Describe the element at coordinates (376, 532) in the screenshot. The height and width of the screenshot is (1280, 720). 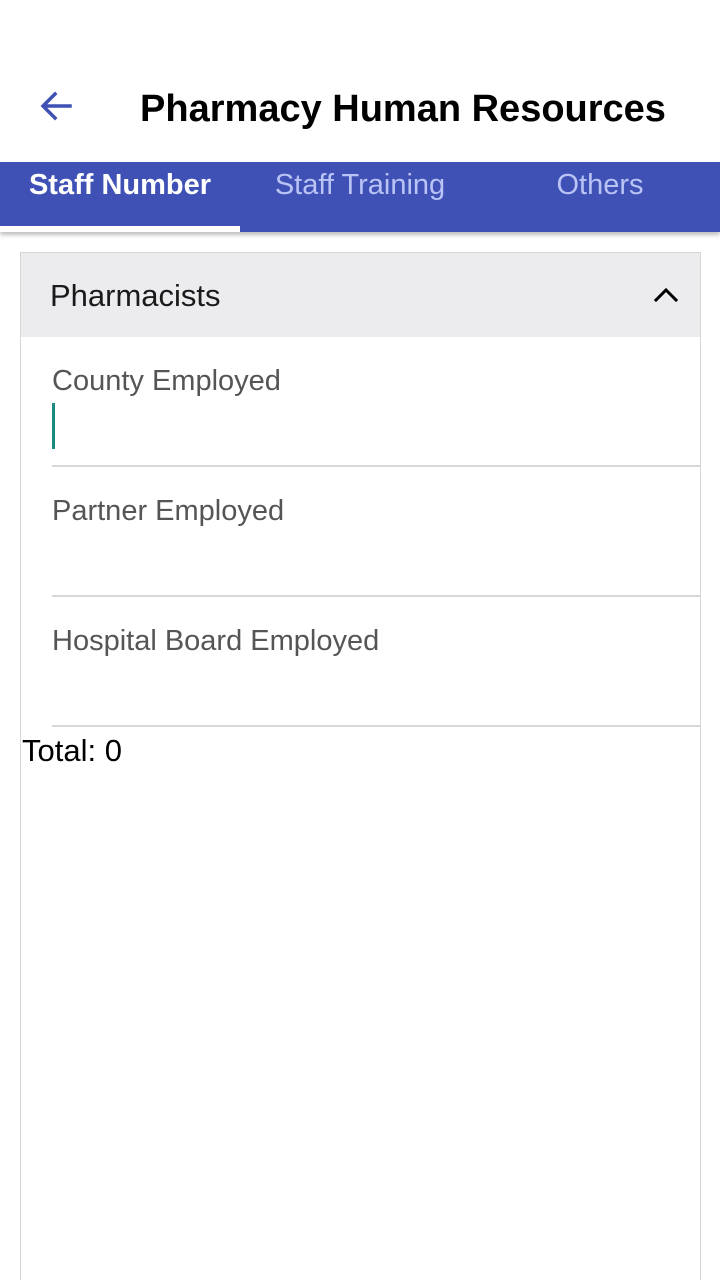
I see `partner-employed-field: Partner Employed` at that location.